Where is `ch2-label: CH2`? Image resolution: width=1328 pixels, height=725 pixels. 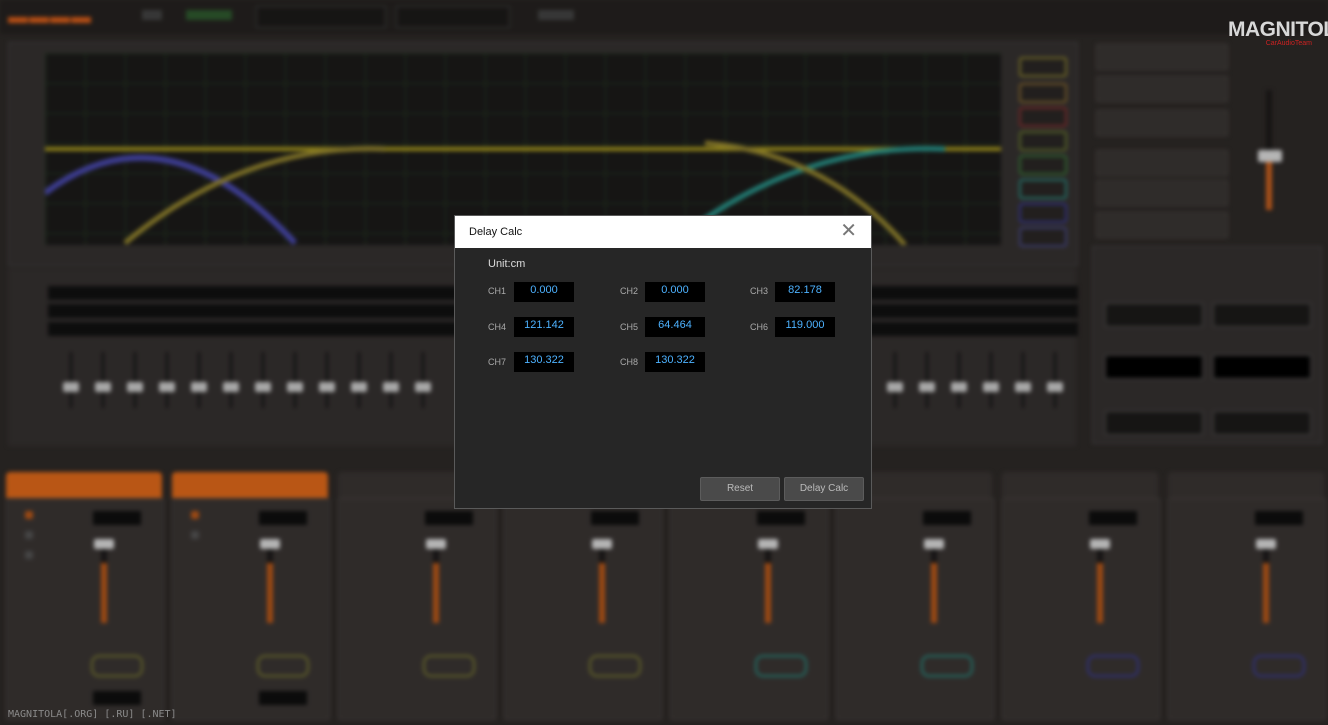
ch2-label: CH2 is located at coordinates (629, 291).